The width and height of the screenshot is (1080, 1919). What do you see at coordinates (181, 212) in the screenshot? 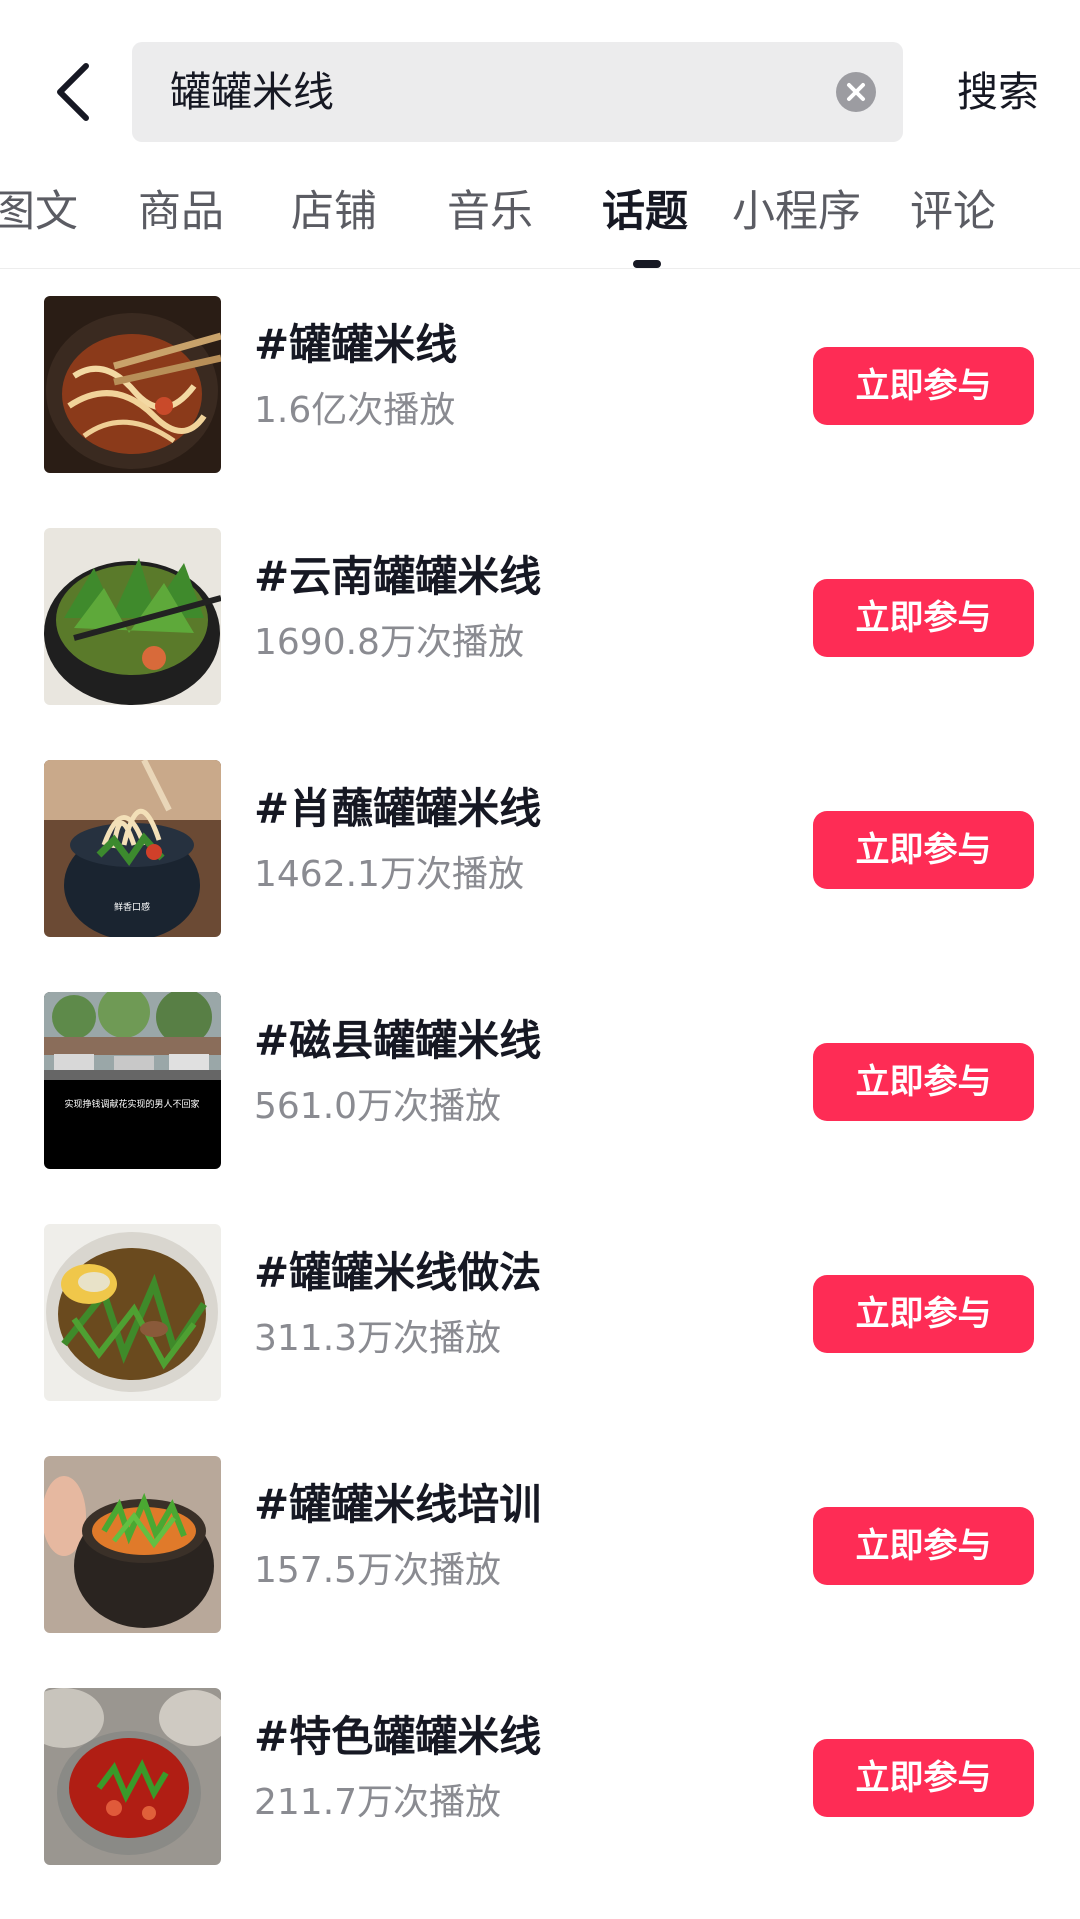
I see `tab-products: 商品` at bounding box center [181, 212].